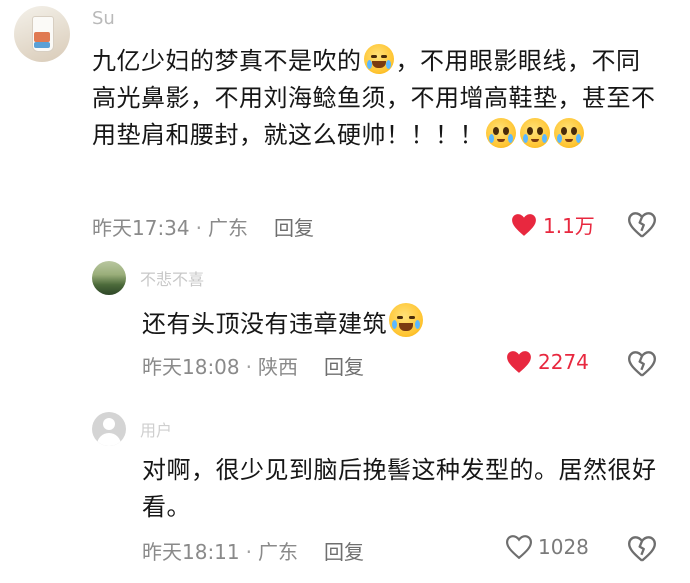 This screenshot has height=583, width=690. Describe the element at coordinates (203, 228) in the screenshot. I see `comment-meta: 昨天17:34 · 广东 回复` at that location.